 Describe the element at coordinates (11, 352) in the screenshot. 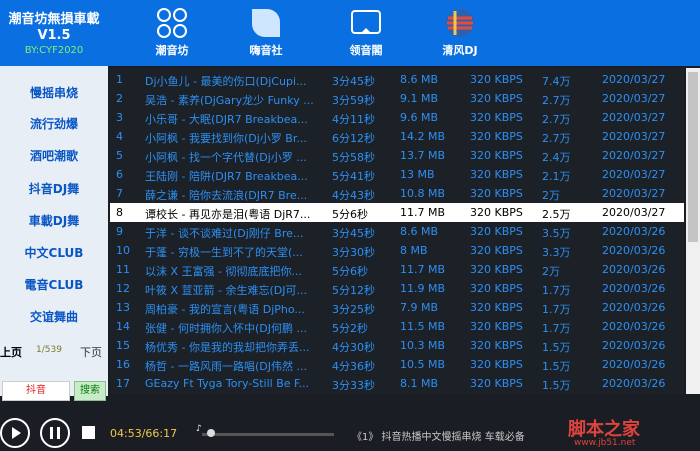

I see `prev-page-button: 上页` at that location.